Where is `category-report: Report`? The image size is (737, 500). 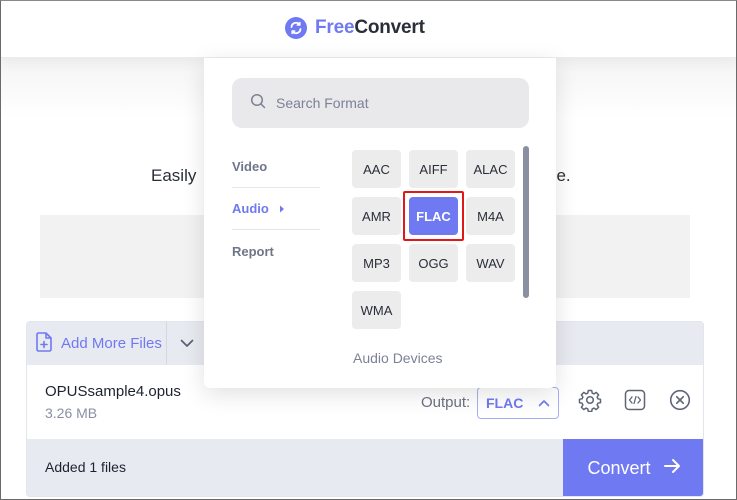
category-report: Report is located at coordinates (276, 251).